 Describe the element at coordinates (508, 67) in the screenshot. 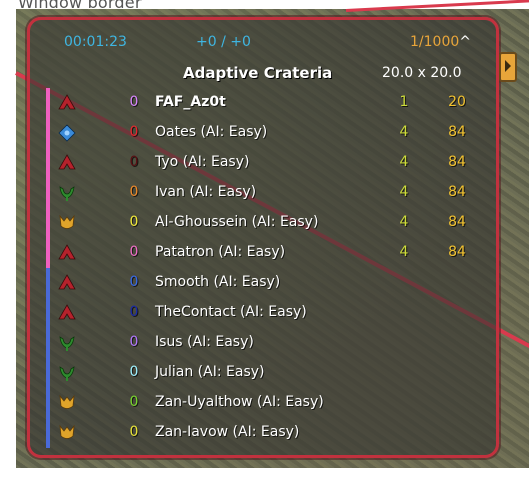

I see `panel-collapse-tab` at that location.